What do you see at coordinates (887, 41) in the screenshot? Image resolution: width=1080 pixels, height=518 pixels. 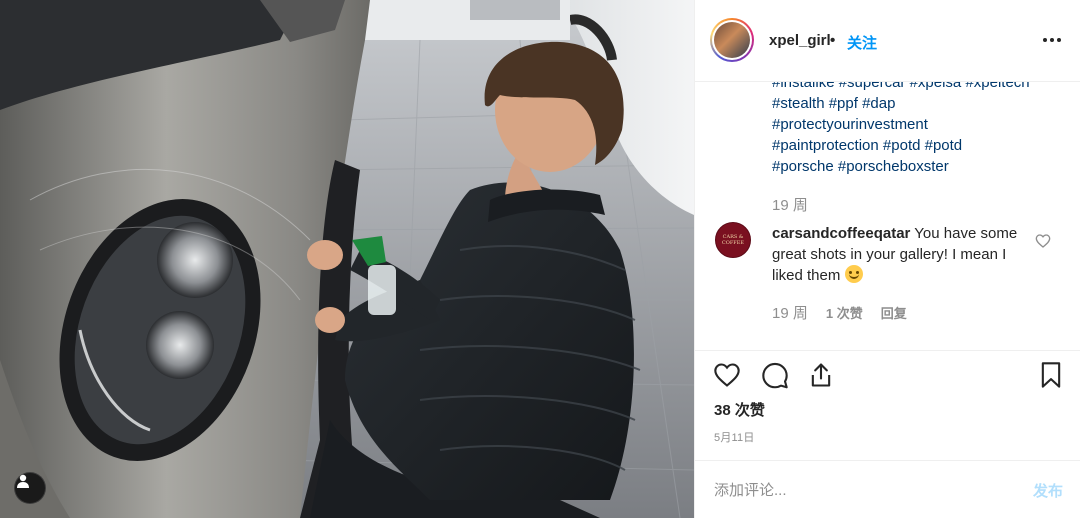 I see `post-header: xpel_girl • 关注` at bounding box center [887, 41].